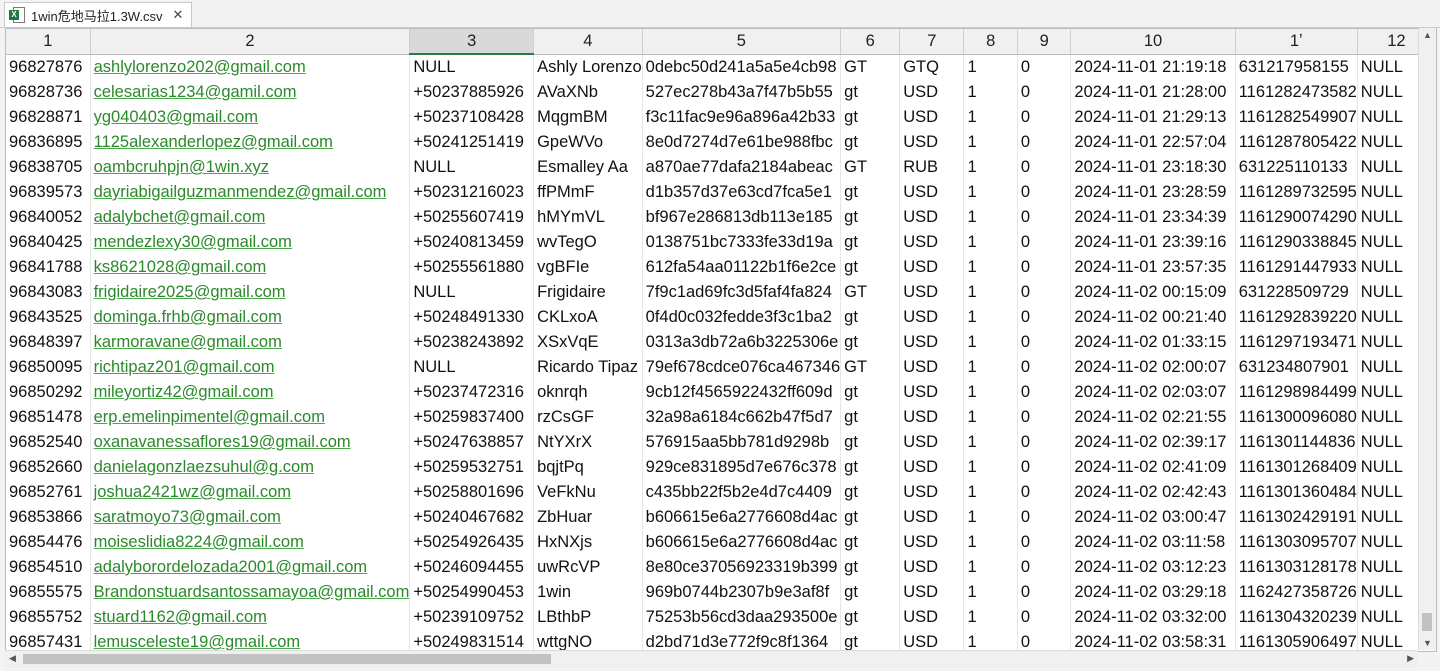 This screenshot has width=1440, height=671. What do you see at coordinates (472, 467) in the screenshot?
I see `table-cell: +50259532751` at bounding box center [472, 467].